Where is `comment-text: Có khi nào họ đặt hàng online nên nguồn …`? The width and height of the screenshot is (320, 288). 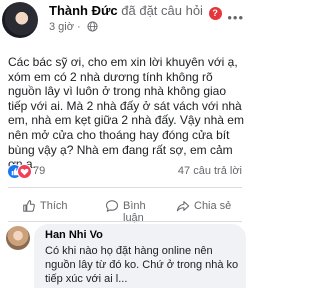 comment-text: Có khi nào họ đặt hàng online nên nguồn … is located at coordinates (142, 265).